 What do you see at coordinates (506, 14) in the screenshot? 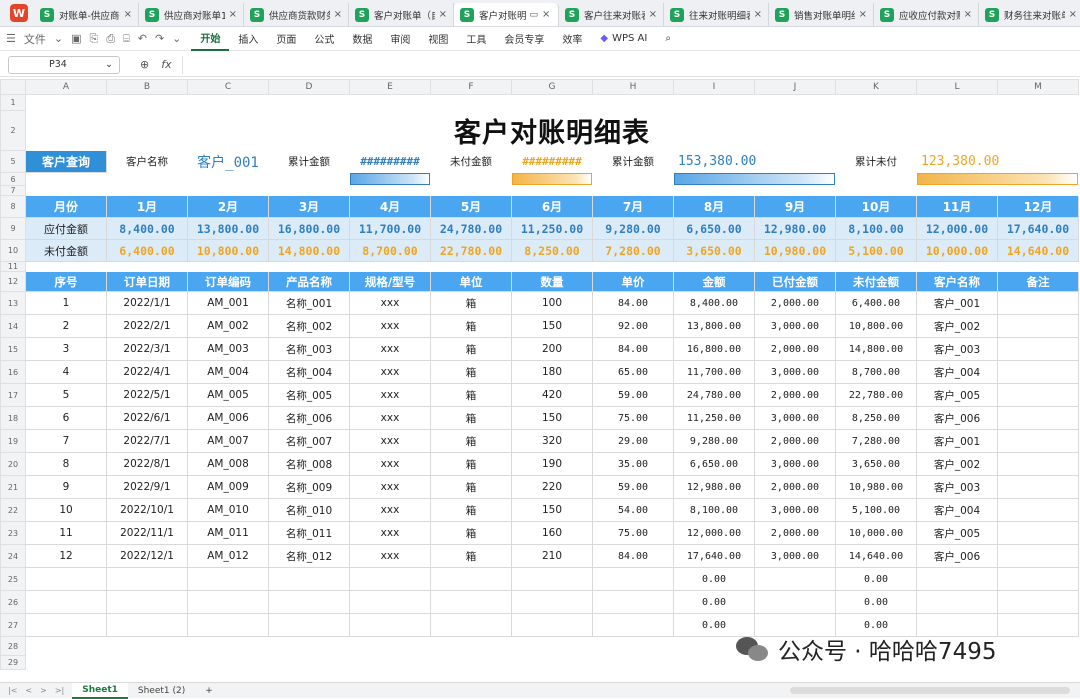
I see `doc-tab: S 客户对账明 ▭ ×` at bounding box center [506, 14].